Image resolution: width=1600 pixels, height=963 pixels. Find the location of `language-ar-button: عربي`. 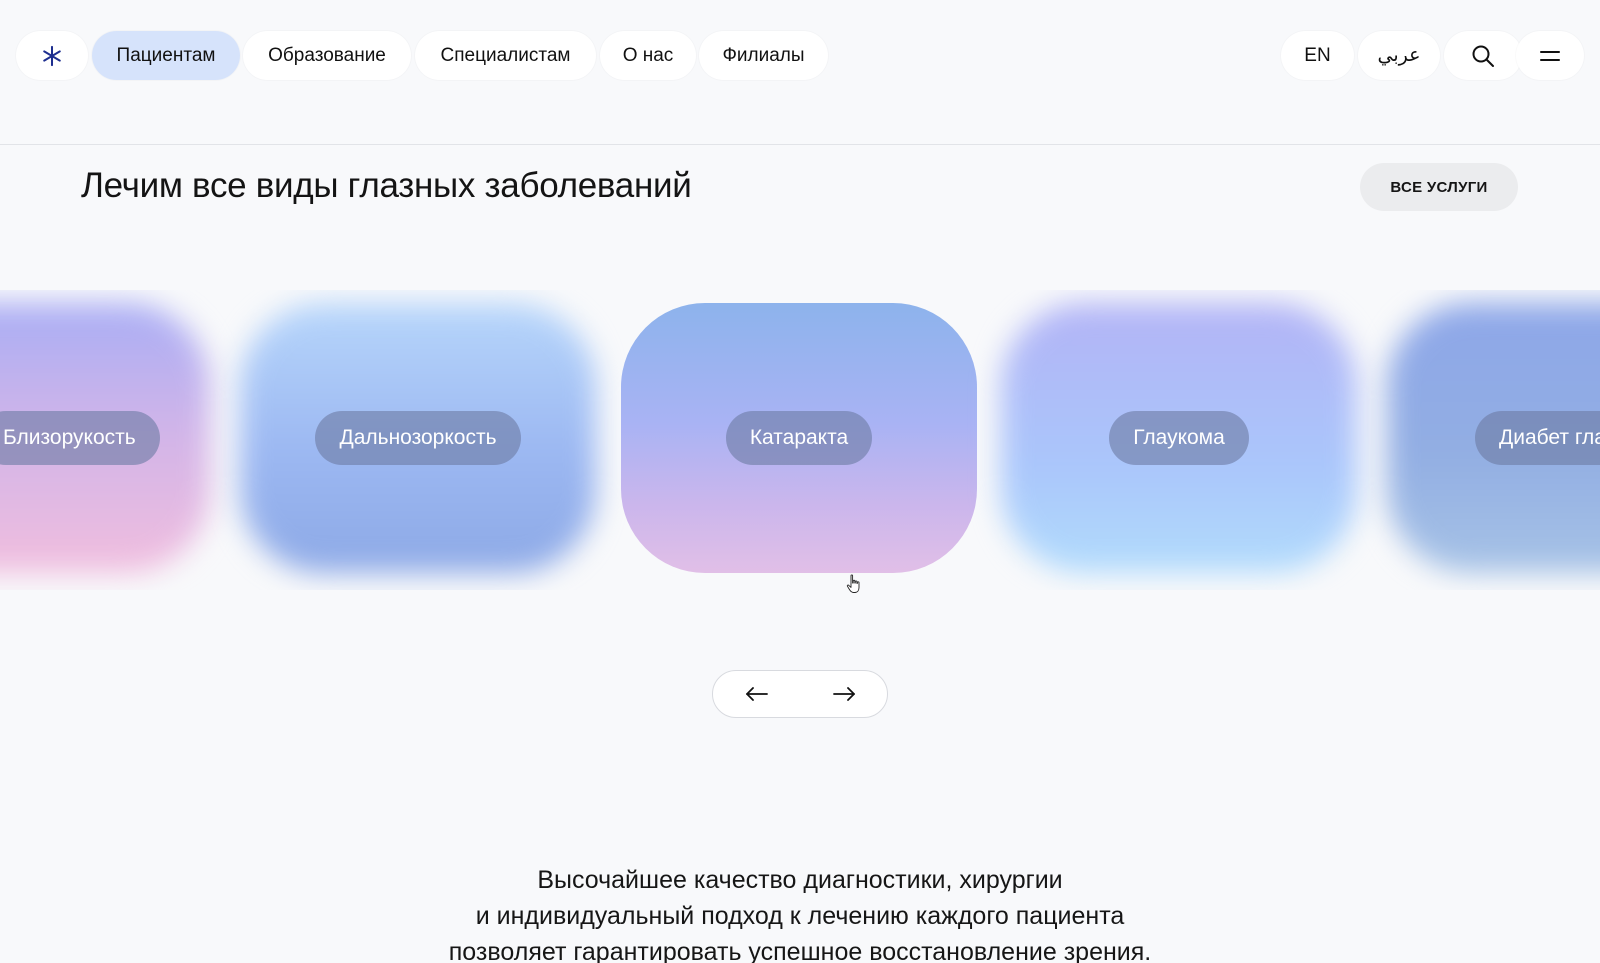

language-ar-button: عربي is located at coordinates (1399, 55).